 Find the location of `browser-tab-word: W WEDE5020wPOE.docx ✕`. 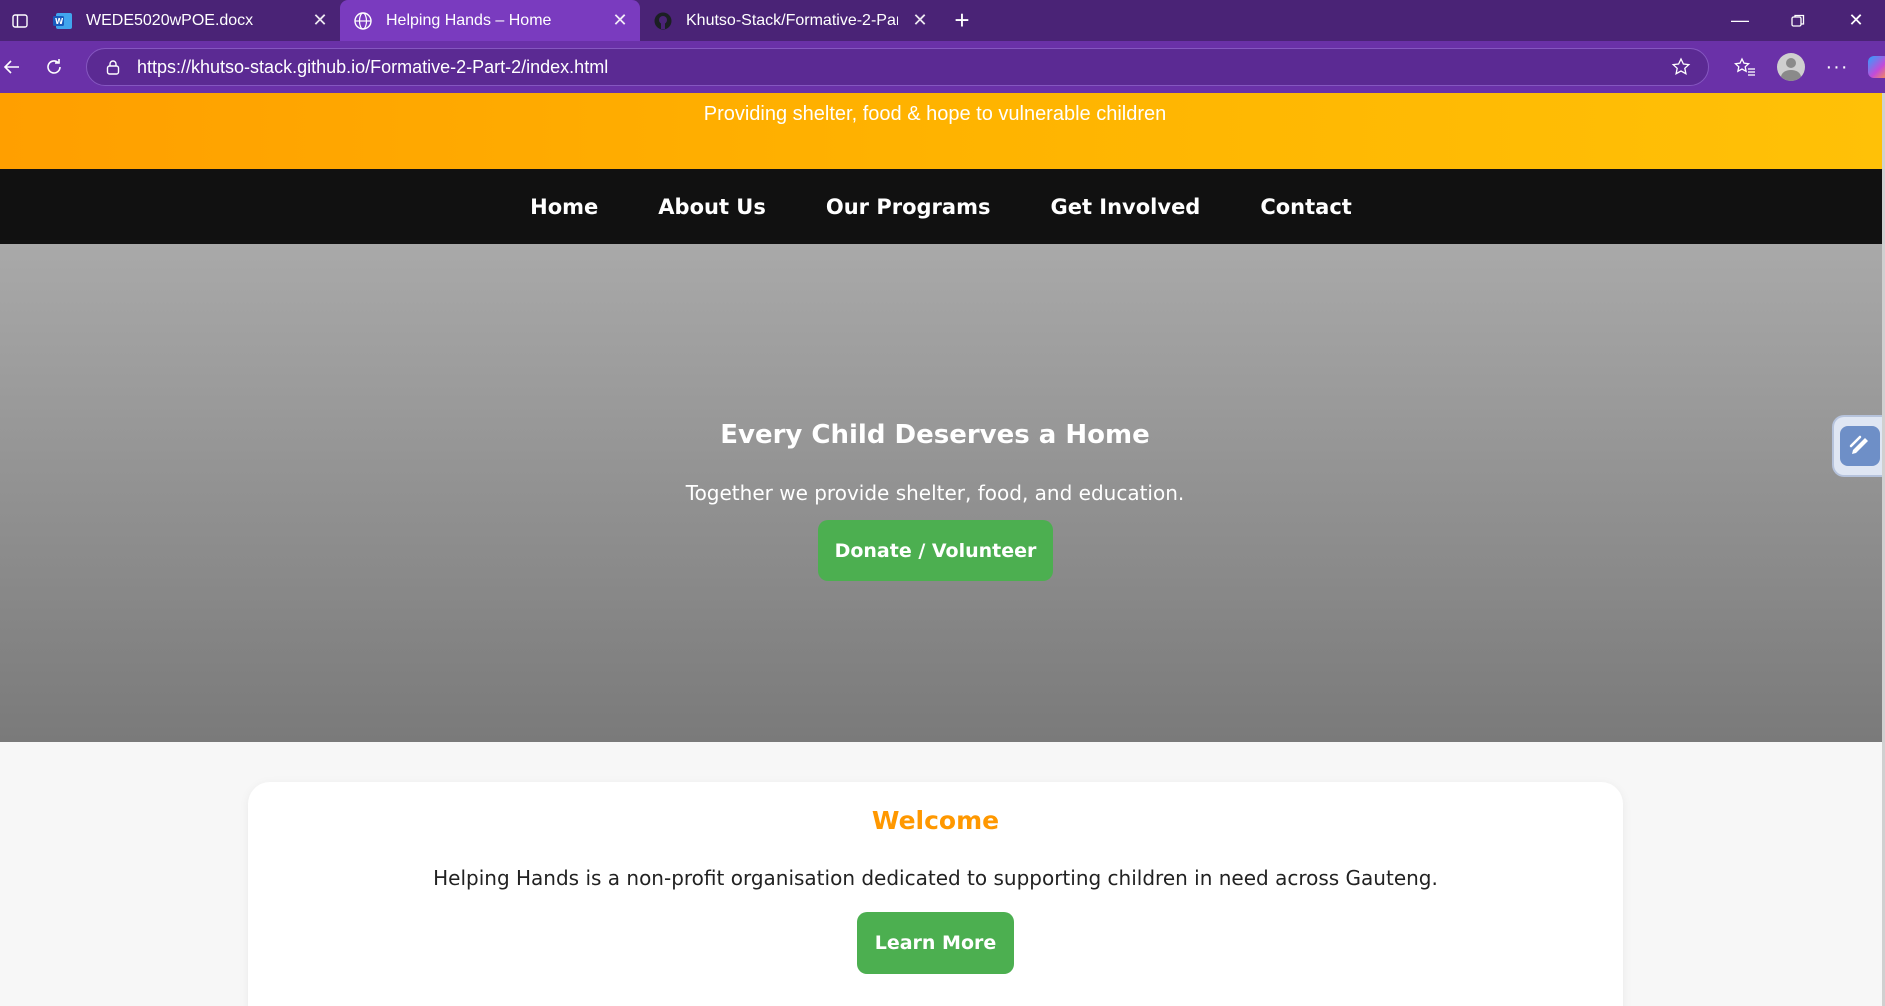

browser-tab-word: W WEDE5020wPOE.docx ✕ is located at coordinates (190, 20).